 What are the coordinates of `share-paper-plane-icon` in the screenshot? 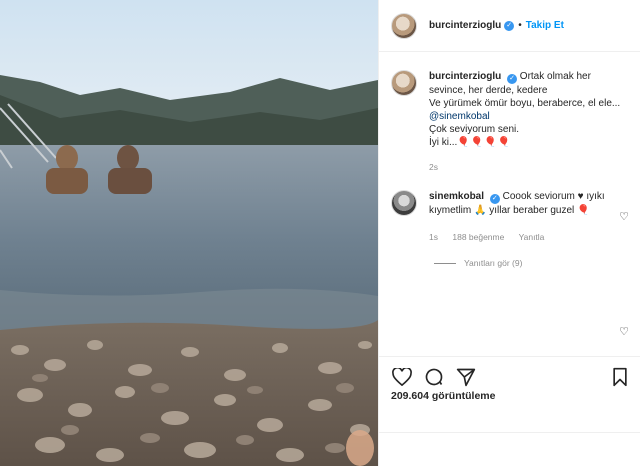 It's located at (466, 377).